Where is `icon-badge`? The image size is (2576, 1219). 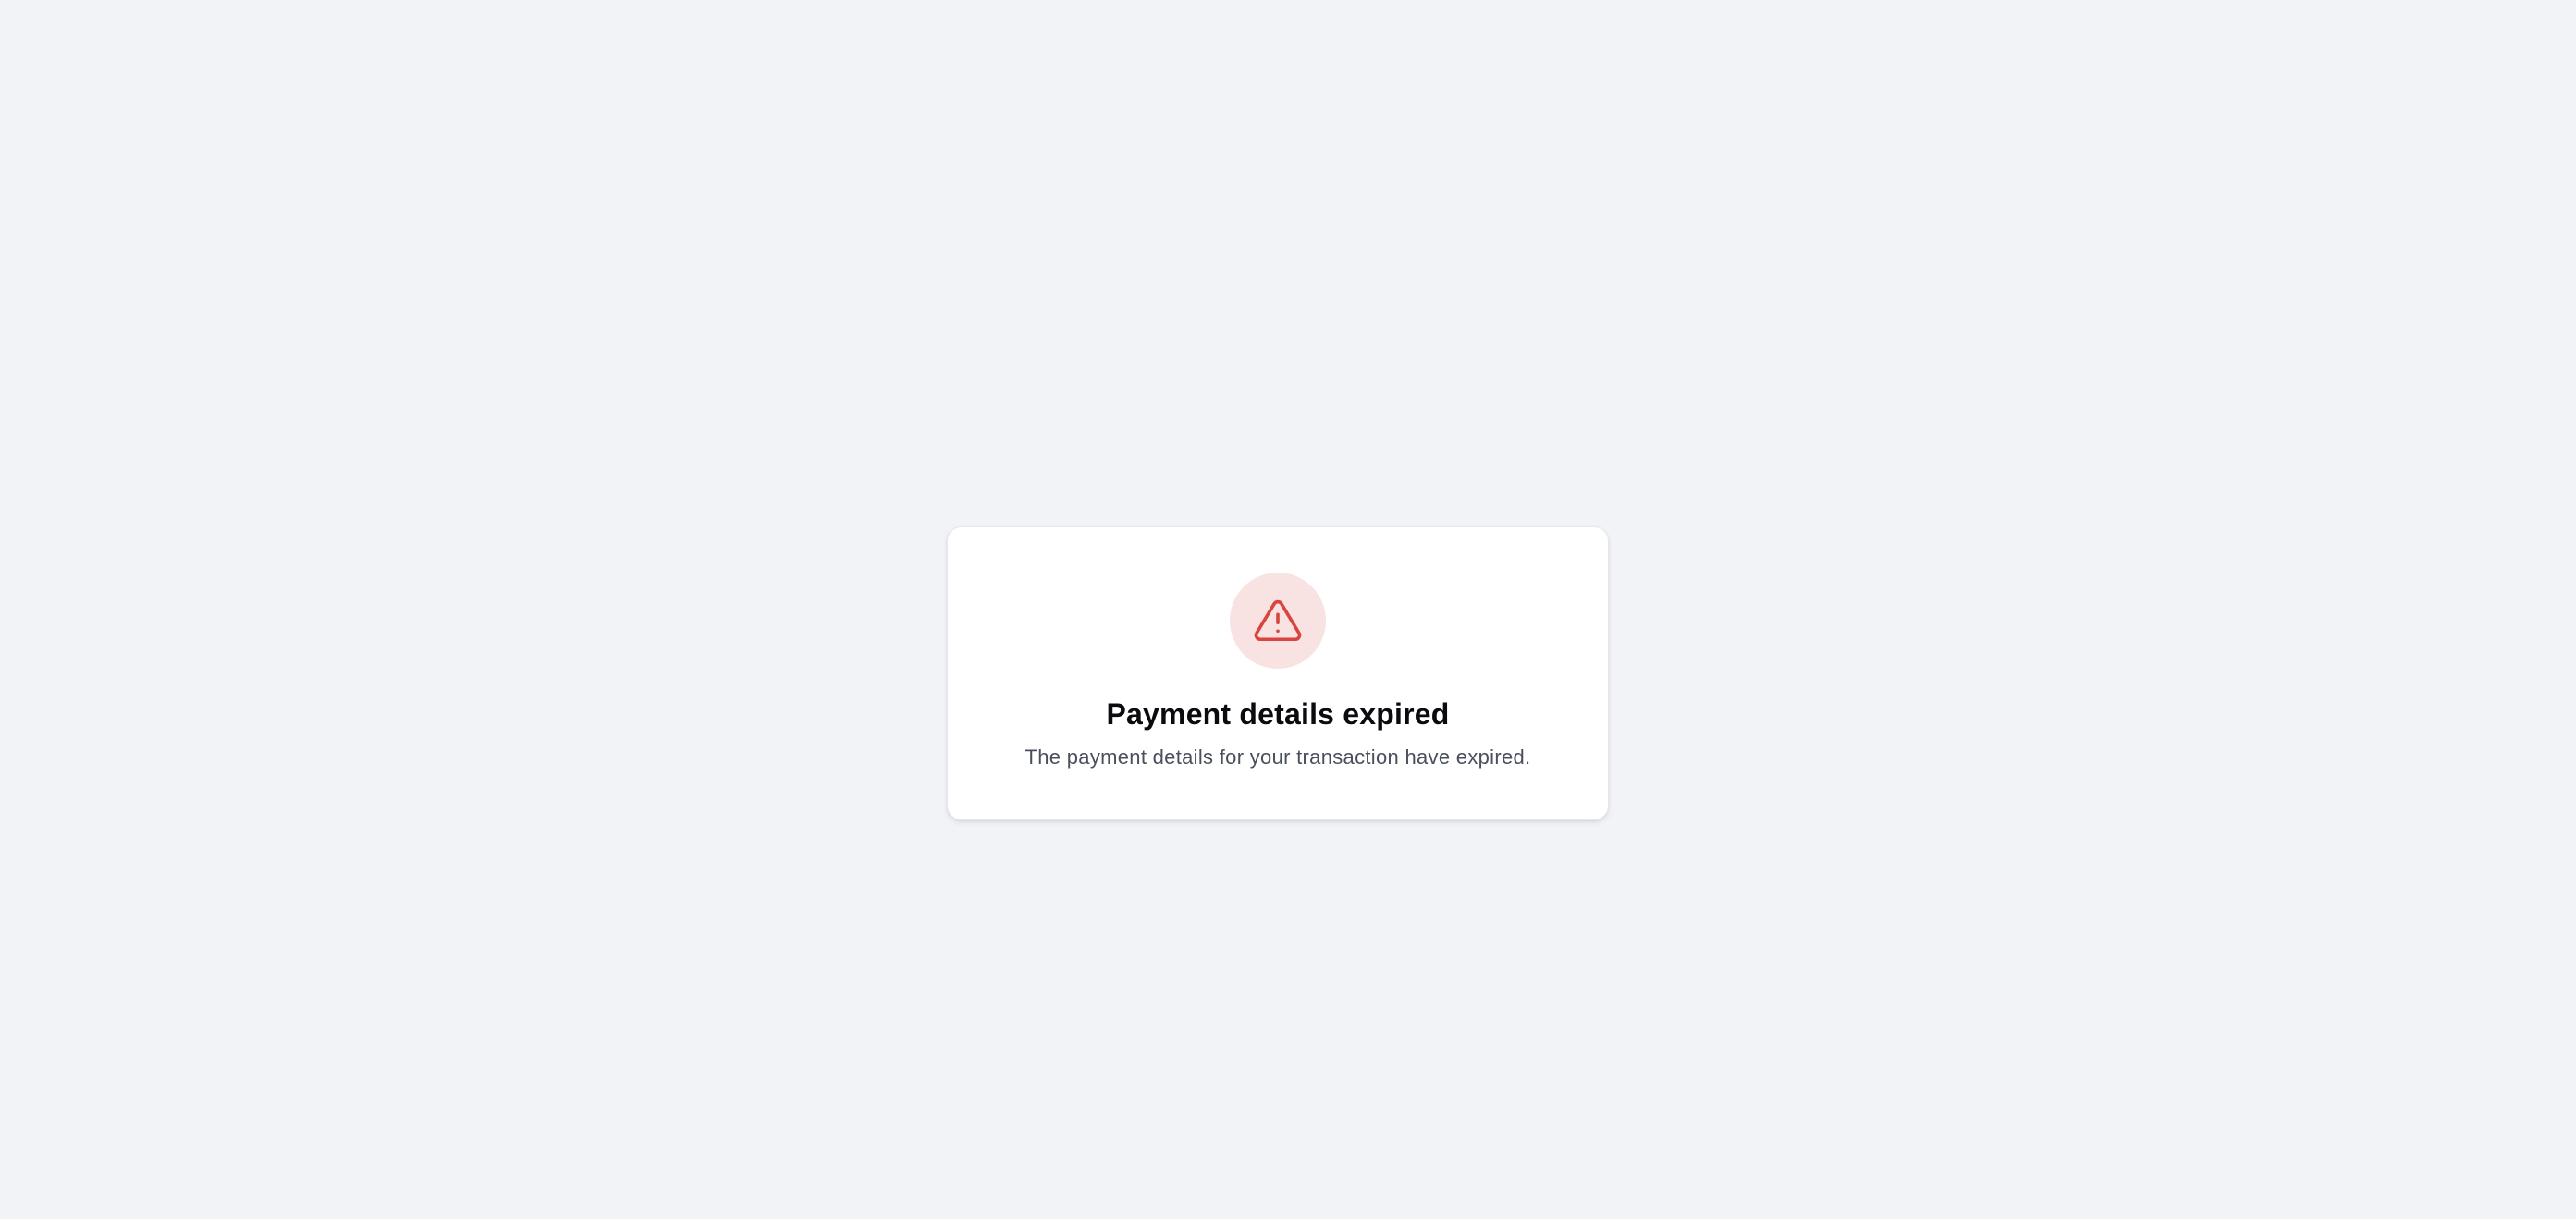 icon-badge is located at coordinates (1278, 621).